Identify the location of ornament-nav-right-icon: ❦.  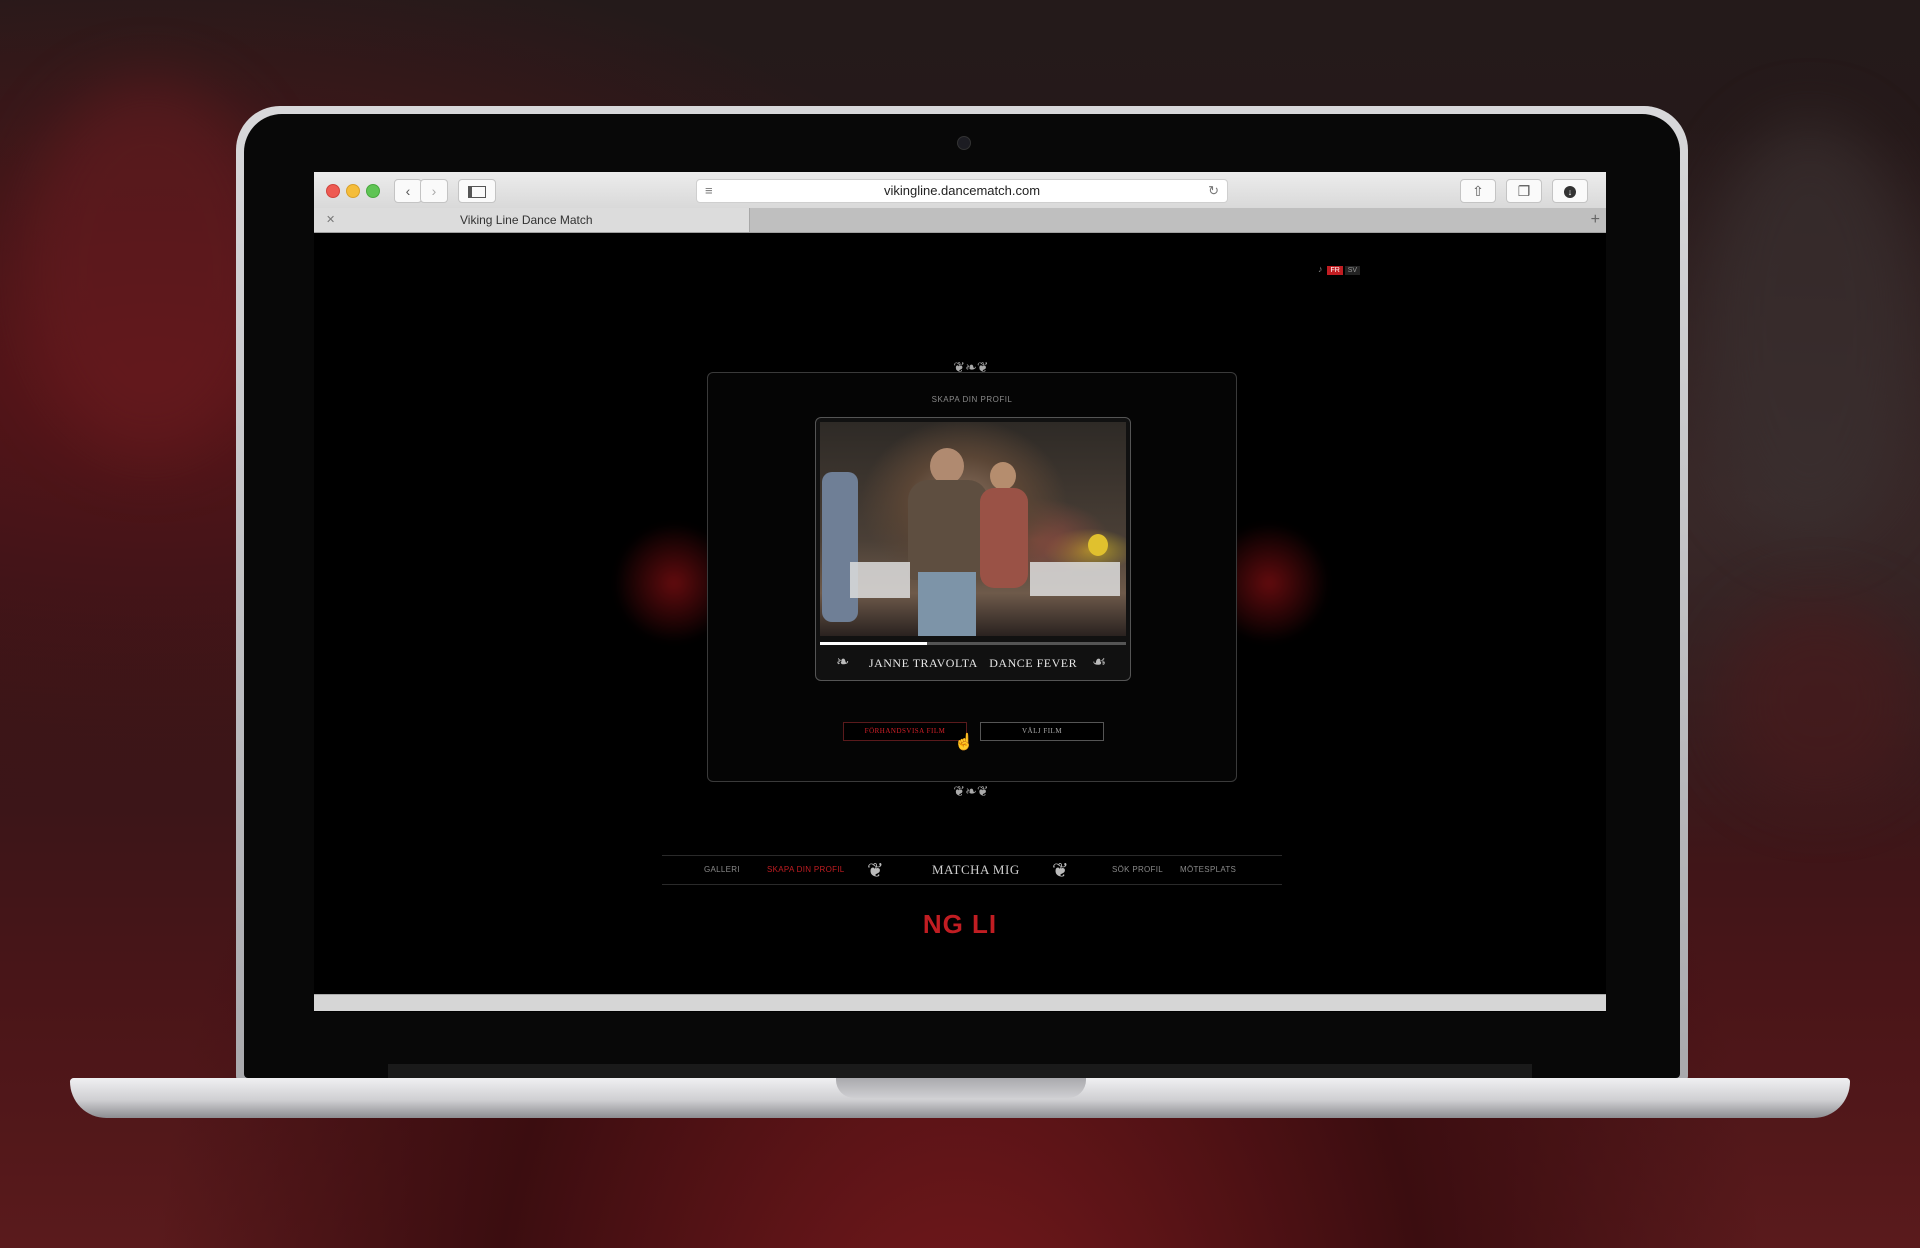
(1060, 871).